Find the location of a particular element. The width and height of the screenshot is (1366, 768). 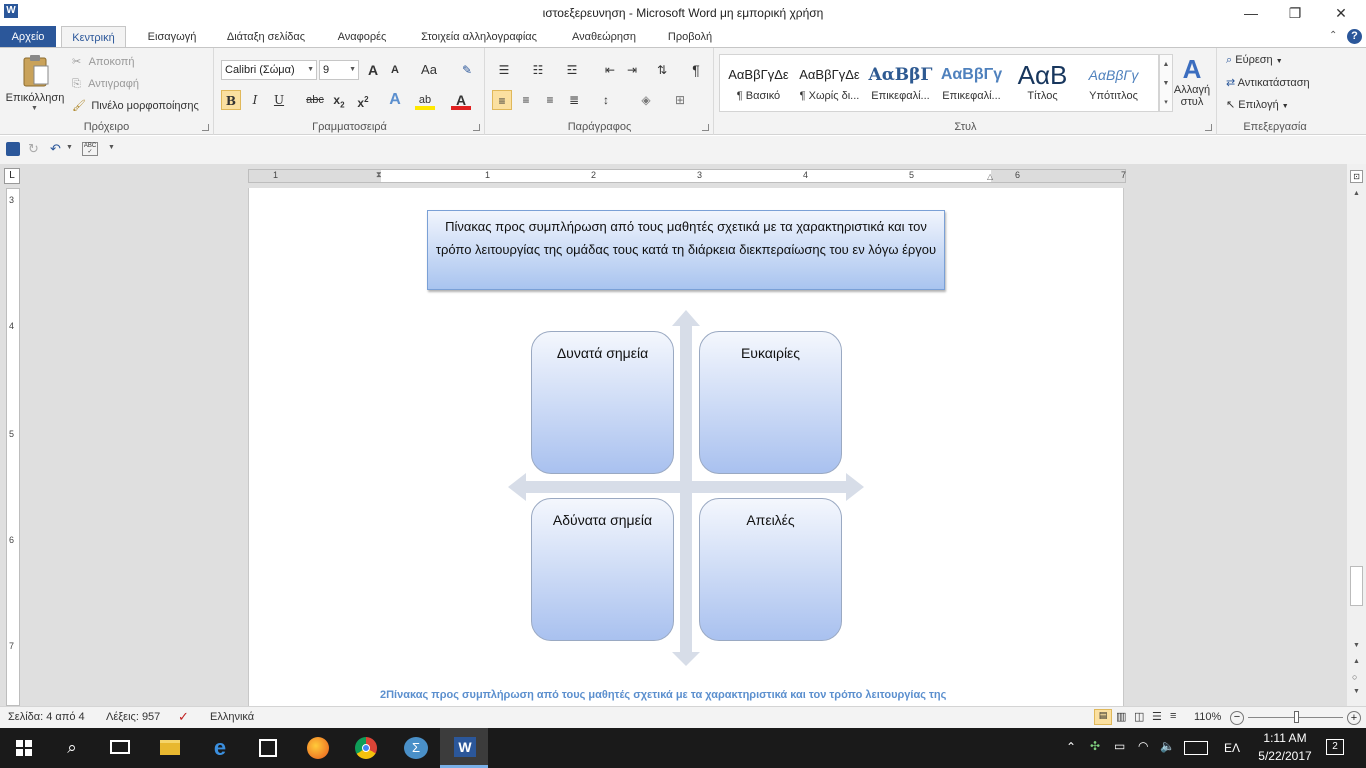

font-color-button: A is located at coordinates (461, 100).